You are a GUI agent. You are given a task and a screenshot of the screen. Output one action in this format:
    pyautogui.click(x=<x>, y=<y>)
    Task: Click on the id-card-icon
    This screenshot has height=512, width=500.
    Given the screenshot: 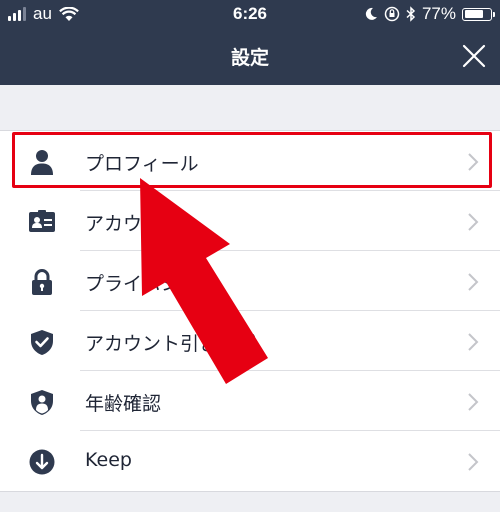 What is the action you would take?
    pyautogui.click(x=42, y=221)
    